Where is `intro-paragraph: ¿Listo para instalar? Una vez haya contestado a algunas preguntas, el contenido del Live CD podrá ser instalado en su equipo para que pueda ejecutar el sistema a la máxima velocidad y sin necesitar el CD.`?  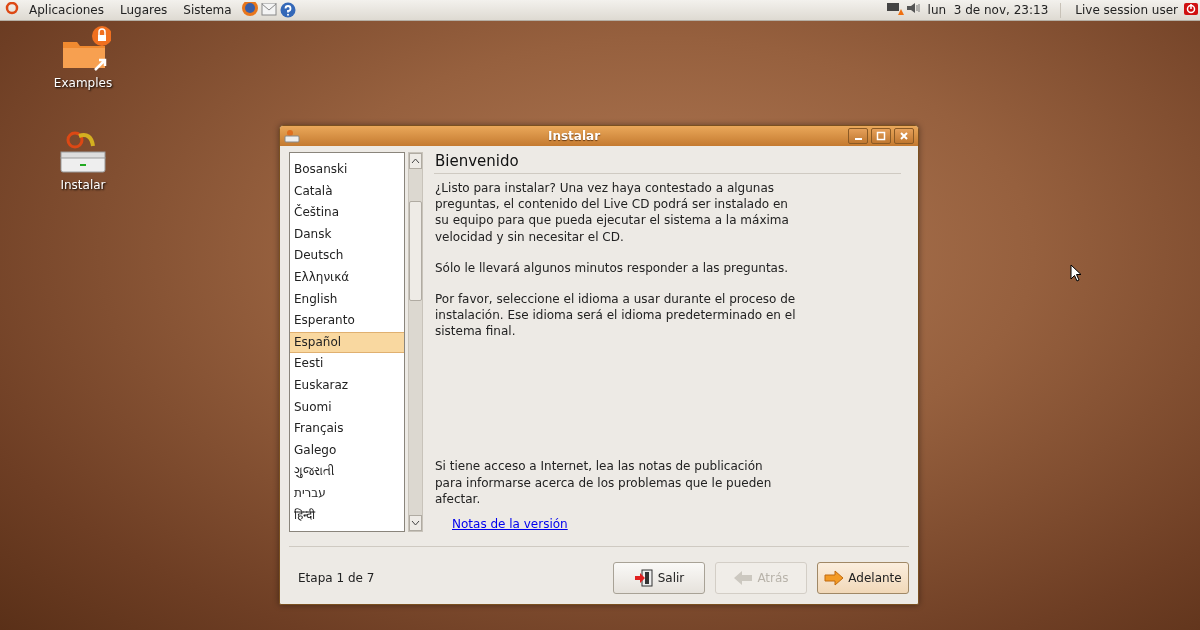 intro-paragraph: ¿Listo para instalar? Una vez haya contestado a algunas preguntas, el contenido del Live CD podrá ser instalado en su equipo para que pueda ejecutar el sistema a la máxima velocidad y sin necesitar el CD. is located at coordinates (612, 212).